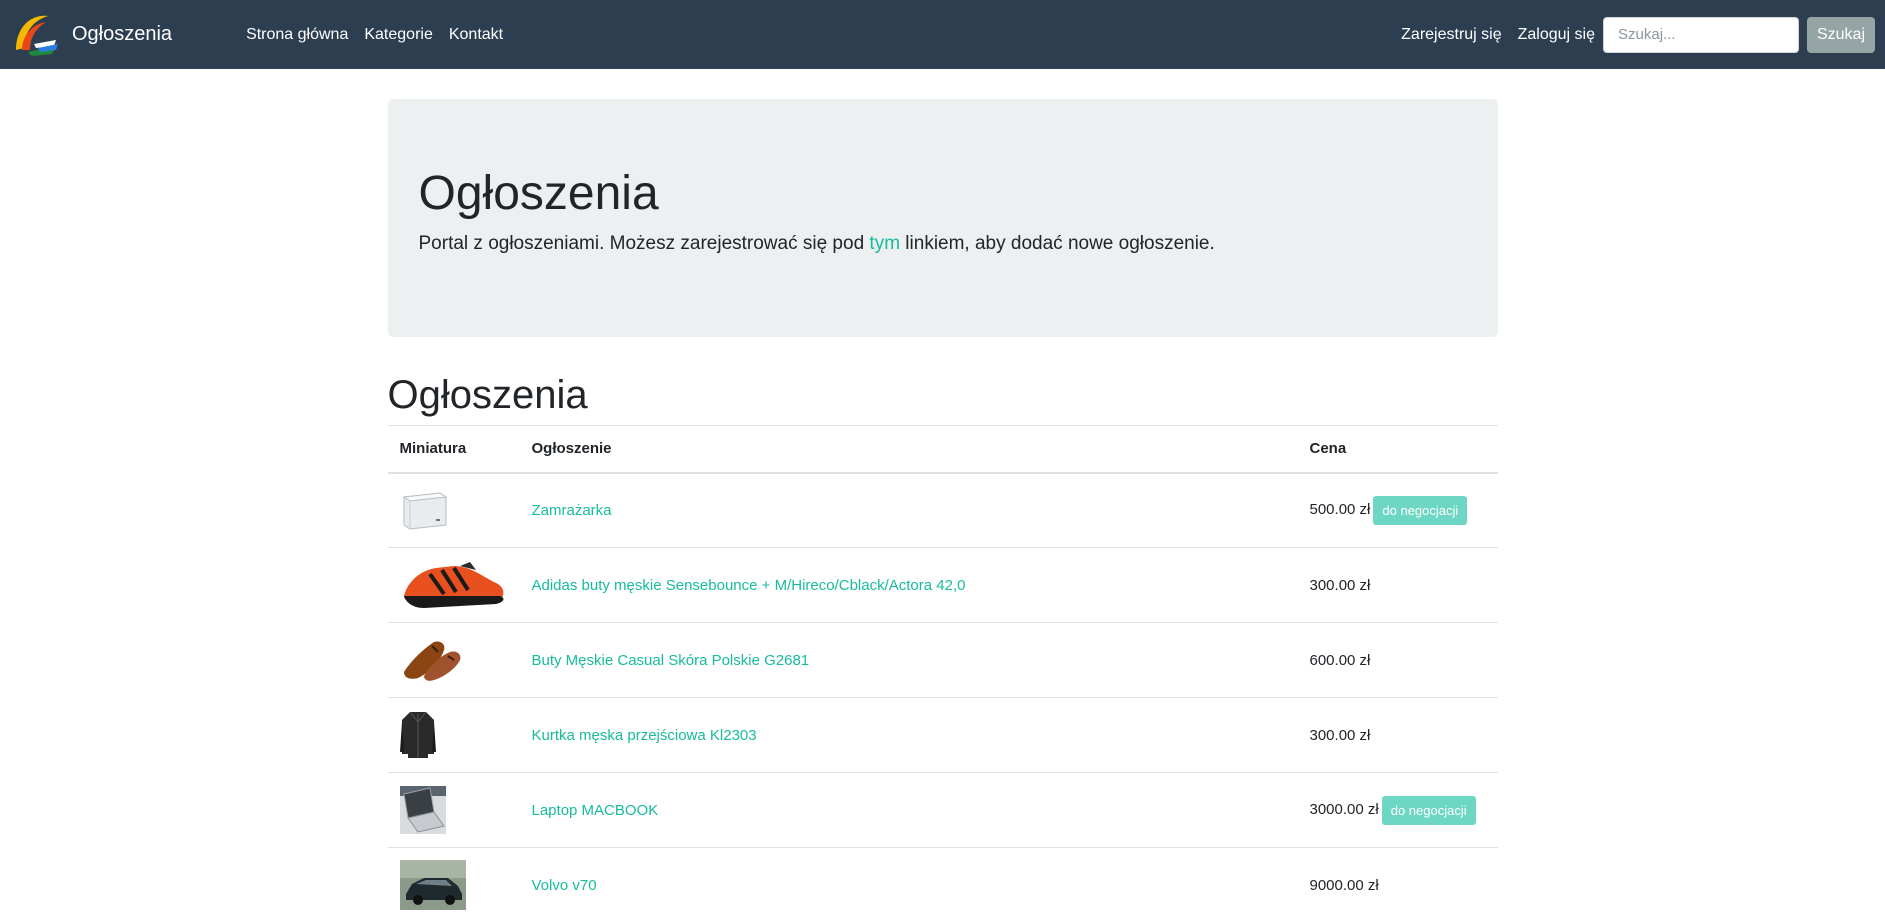 This screenshot has width=1885, height=918. Describe the element at coordinates (1344, 885) in the screenshot. I see `price-value: 9000.00 zł` at that location.